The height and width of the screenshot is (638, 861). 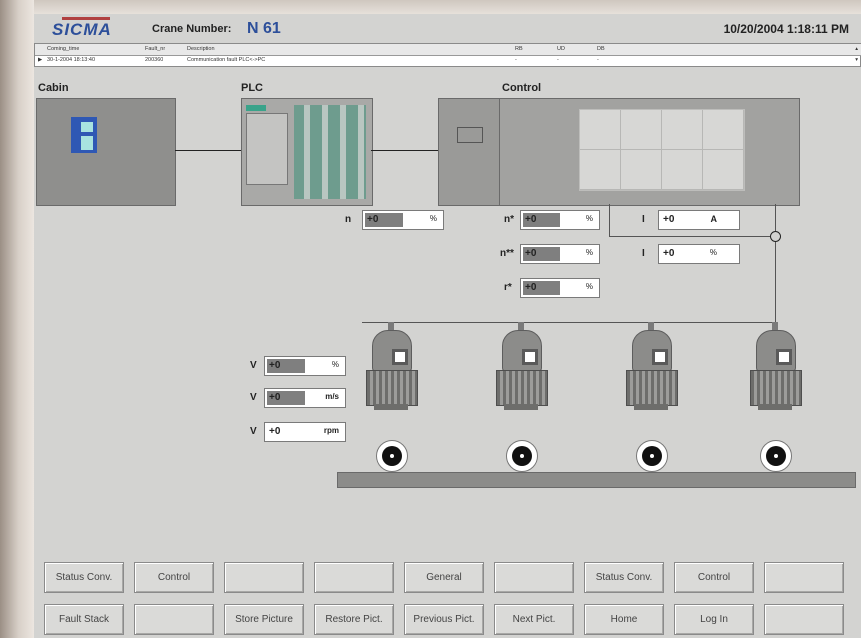 I want to click on n-star-label: n*, so click(x=509, y=219).